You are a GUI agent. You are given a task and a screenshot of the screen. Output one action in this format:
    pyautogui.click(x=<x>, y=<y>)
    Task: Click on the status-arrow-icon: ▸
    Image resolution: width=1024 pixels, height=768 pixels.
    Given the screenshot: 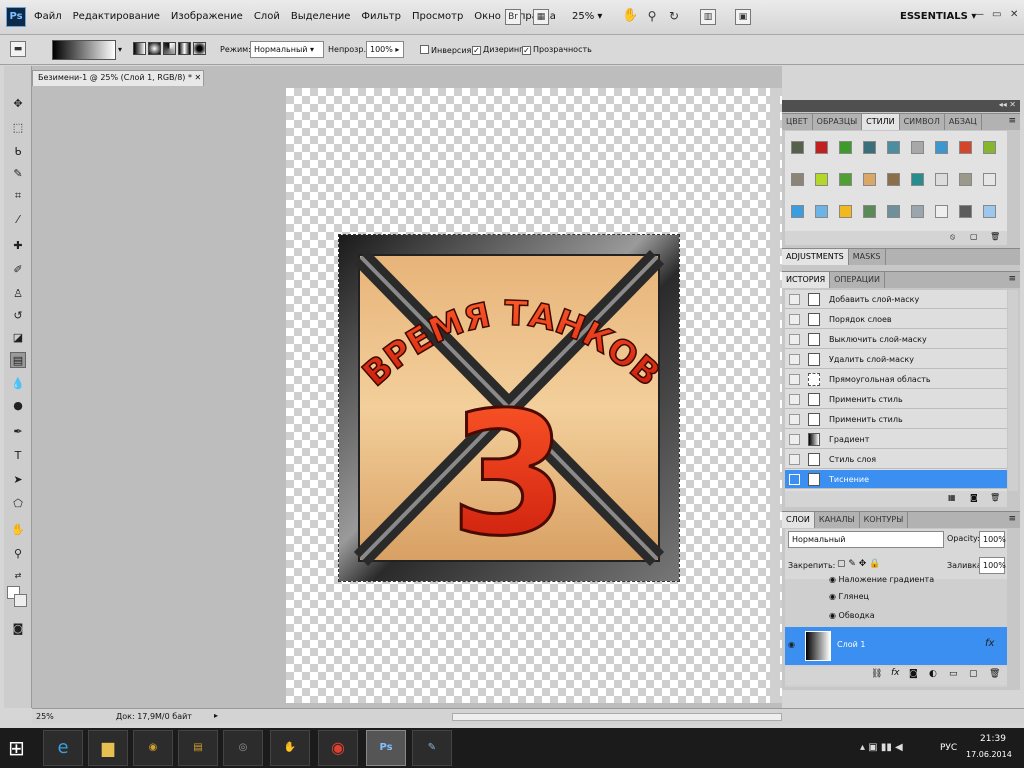 What is the action you would take?
    pyautogui.click(x=216, y=715)
    